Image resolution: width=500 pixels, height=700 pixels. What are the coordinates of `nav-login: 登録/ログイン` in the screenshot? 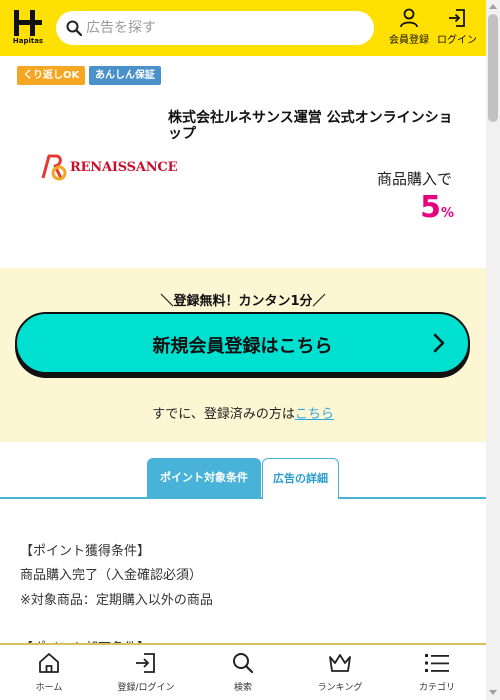 It's located at (146, 672).